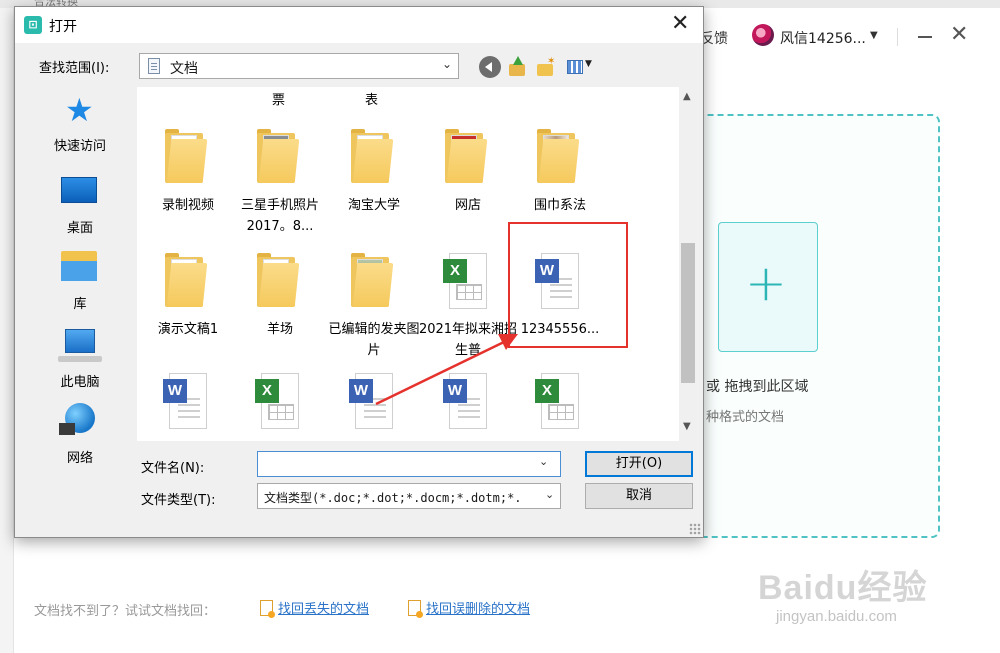  What do you see at coordinates (468, 184) in the screenshot?
I see `file-item: 网店` at bounding box center [468, 184].